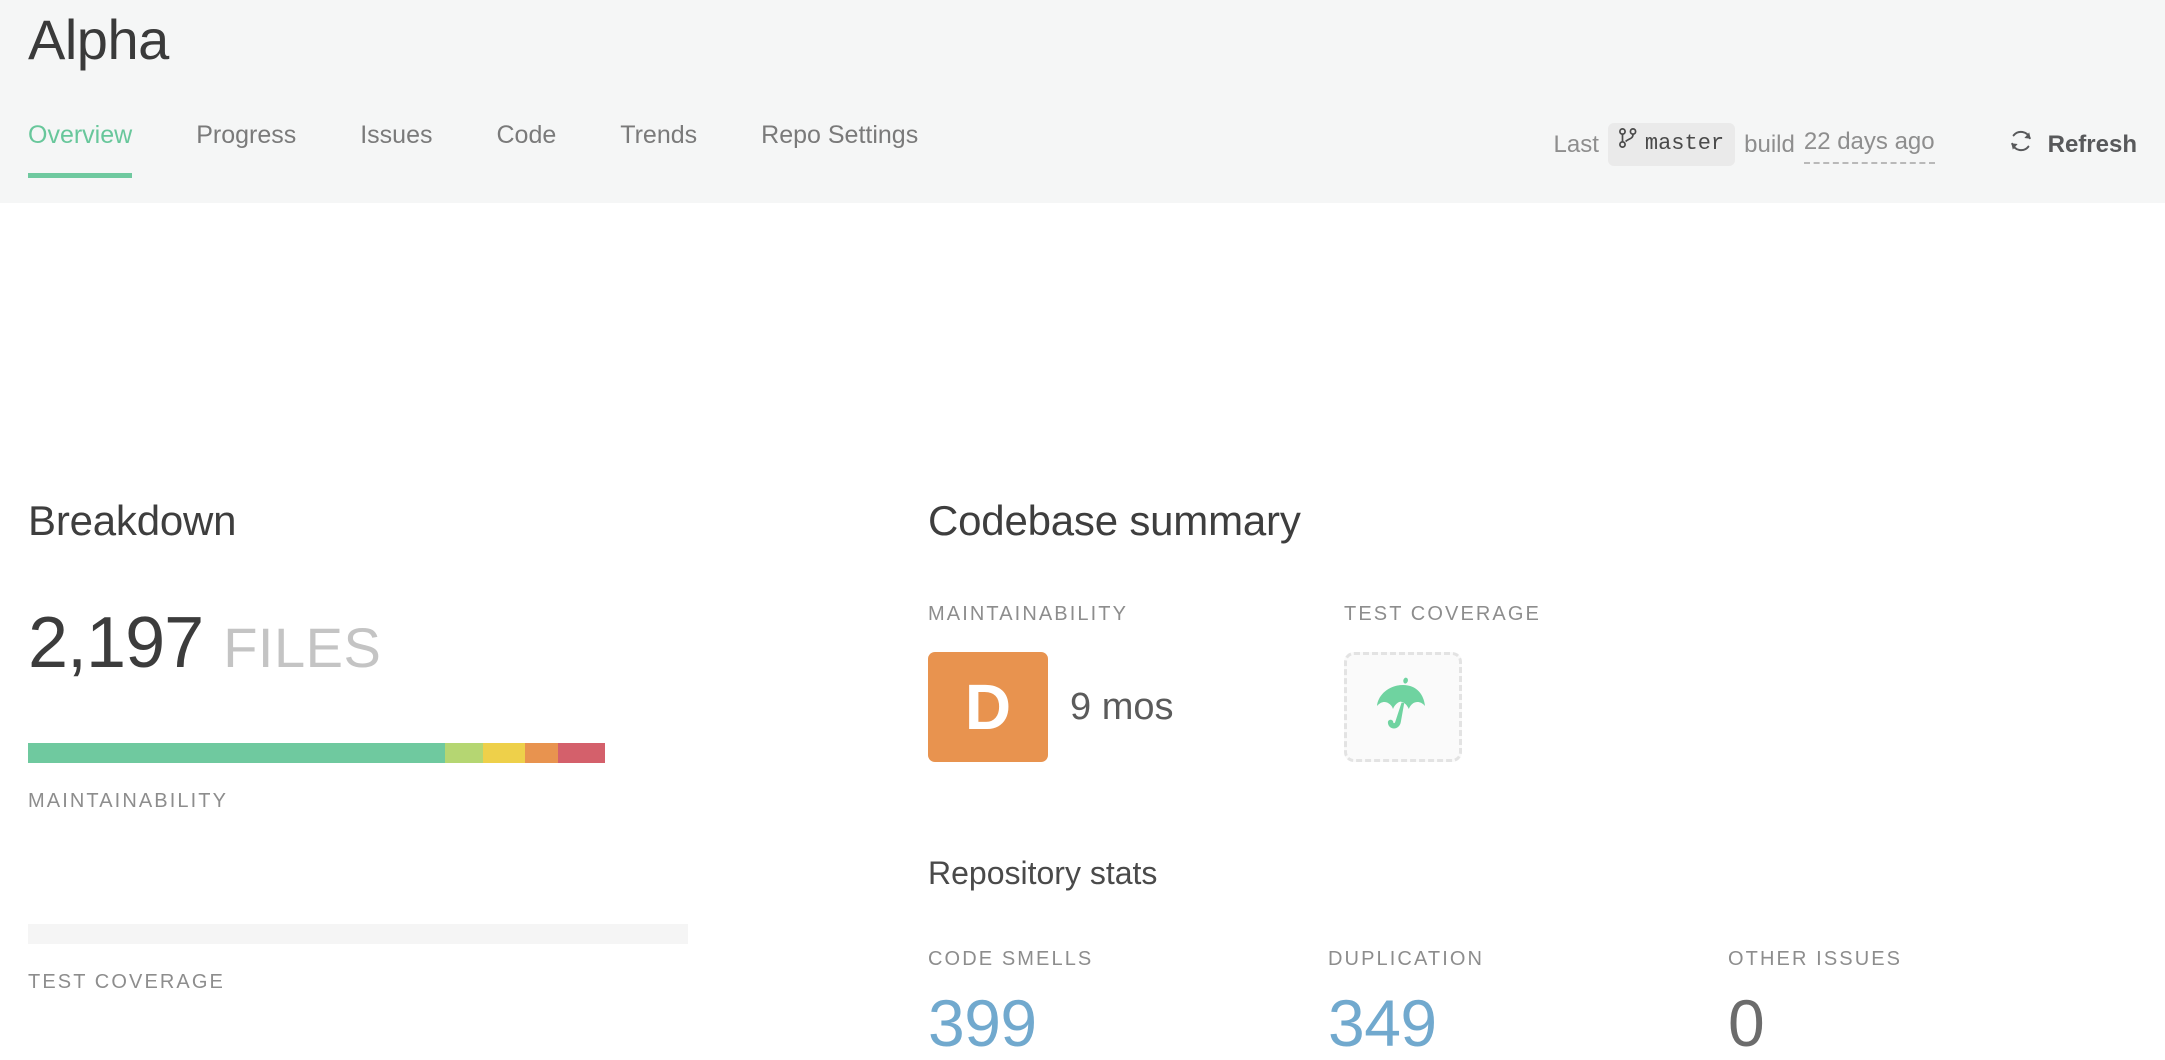 The width and height of the screenshot is (2165, 1060). Describe the element at coordinates (1869, 144) in the screenshot. I see `build-timestamp: 22 days ago` at that location.